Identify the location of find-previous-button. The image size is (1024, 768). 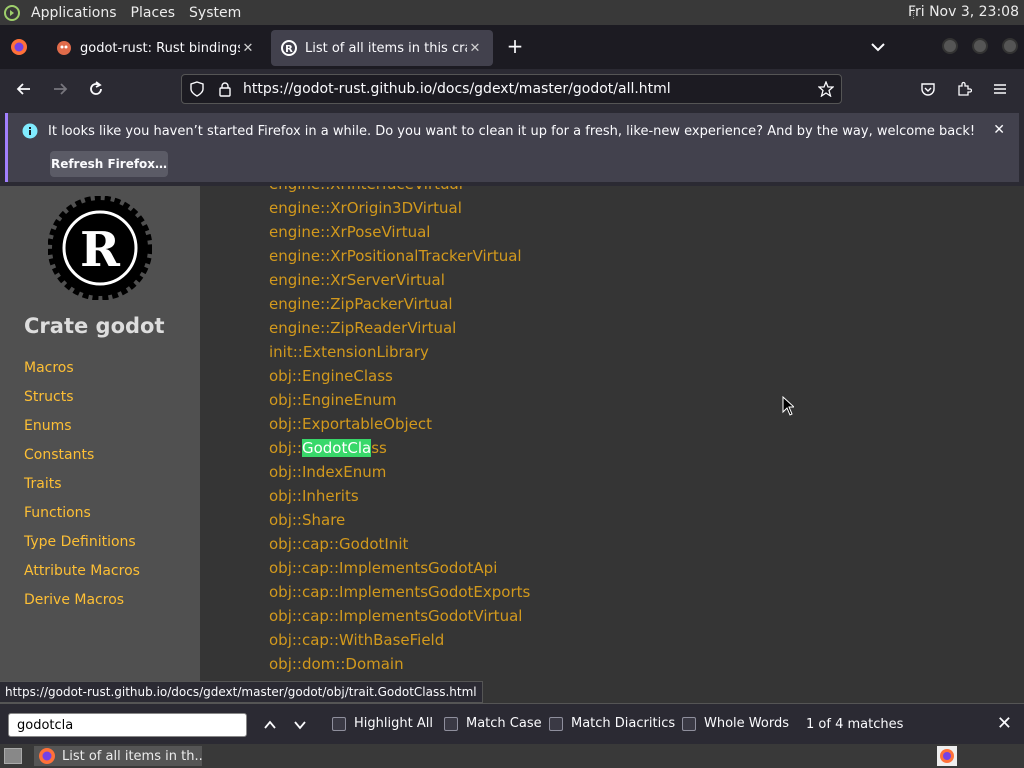
(270, 725).